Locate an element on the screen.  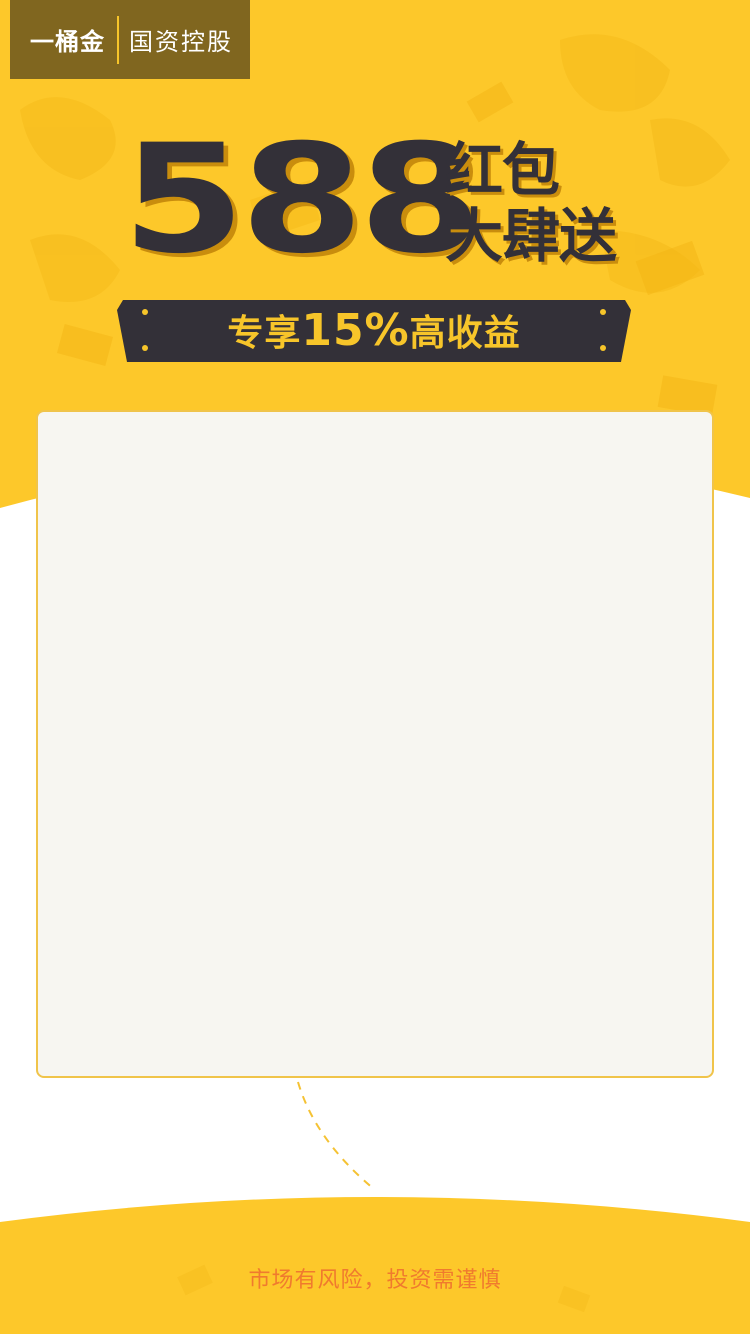
headline-side-text: 红包 大肆送 is located at coordinates (545, 203).